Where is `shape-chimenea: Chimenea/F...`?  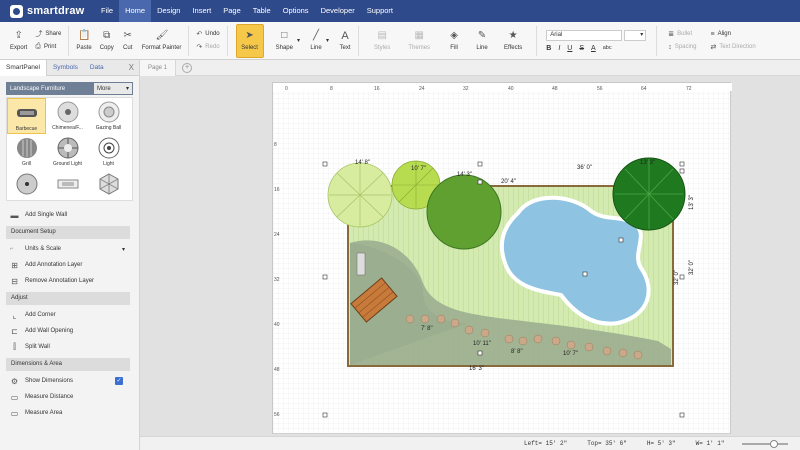 shape-chimenea: Chimenea/F... is located at coordinates (67, 116).